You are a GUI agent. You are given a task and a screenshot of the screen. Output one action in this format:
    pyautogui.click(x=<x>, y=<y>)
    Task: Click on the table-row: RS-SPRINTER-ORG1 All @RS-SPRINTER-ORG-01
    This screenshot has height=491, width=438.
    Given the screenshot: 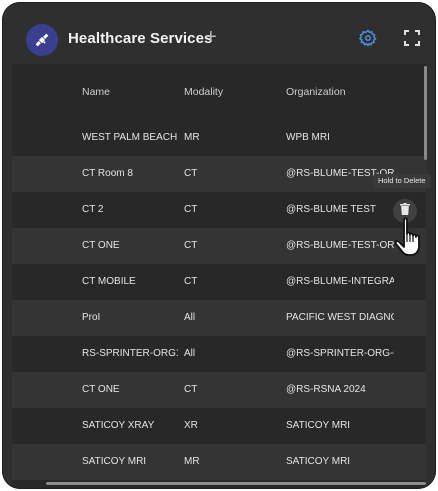 What is the action you would take?
    pyautogui.click(x=219, y=354)
    